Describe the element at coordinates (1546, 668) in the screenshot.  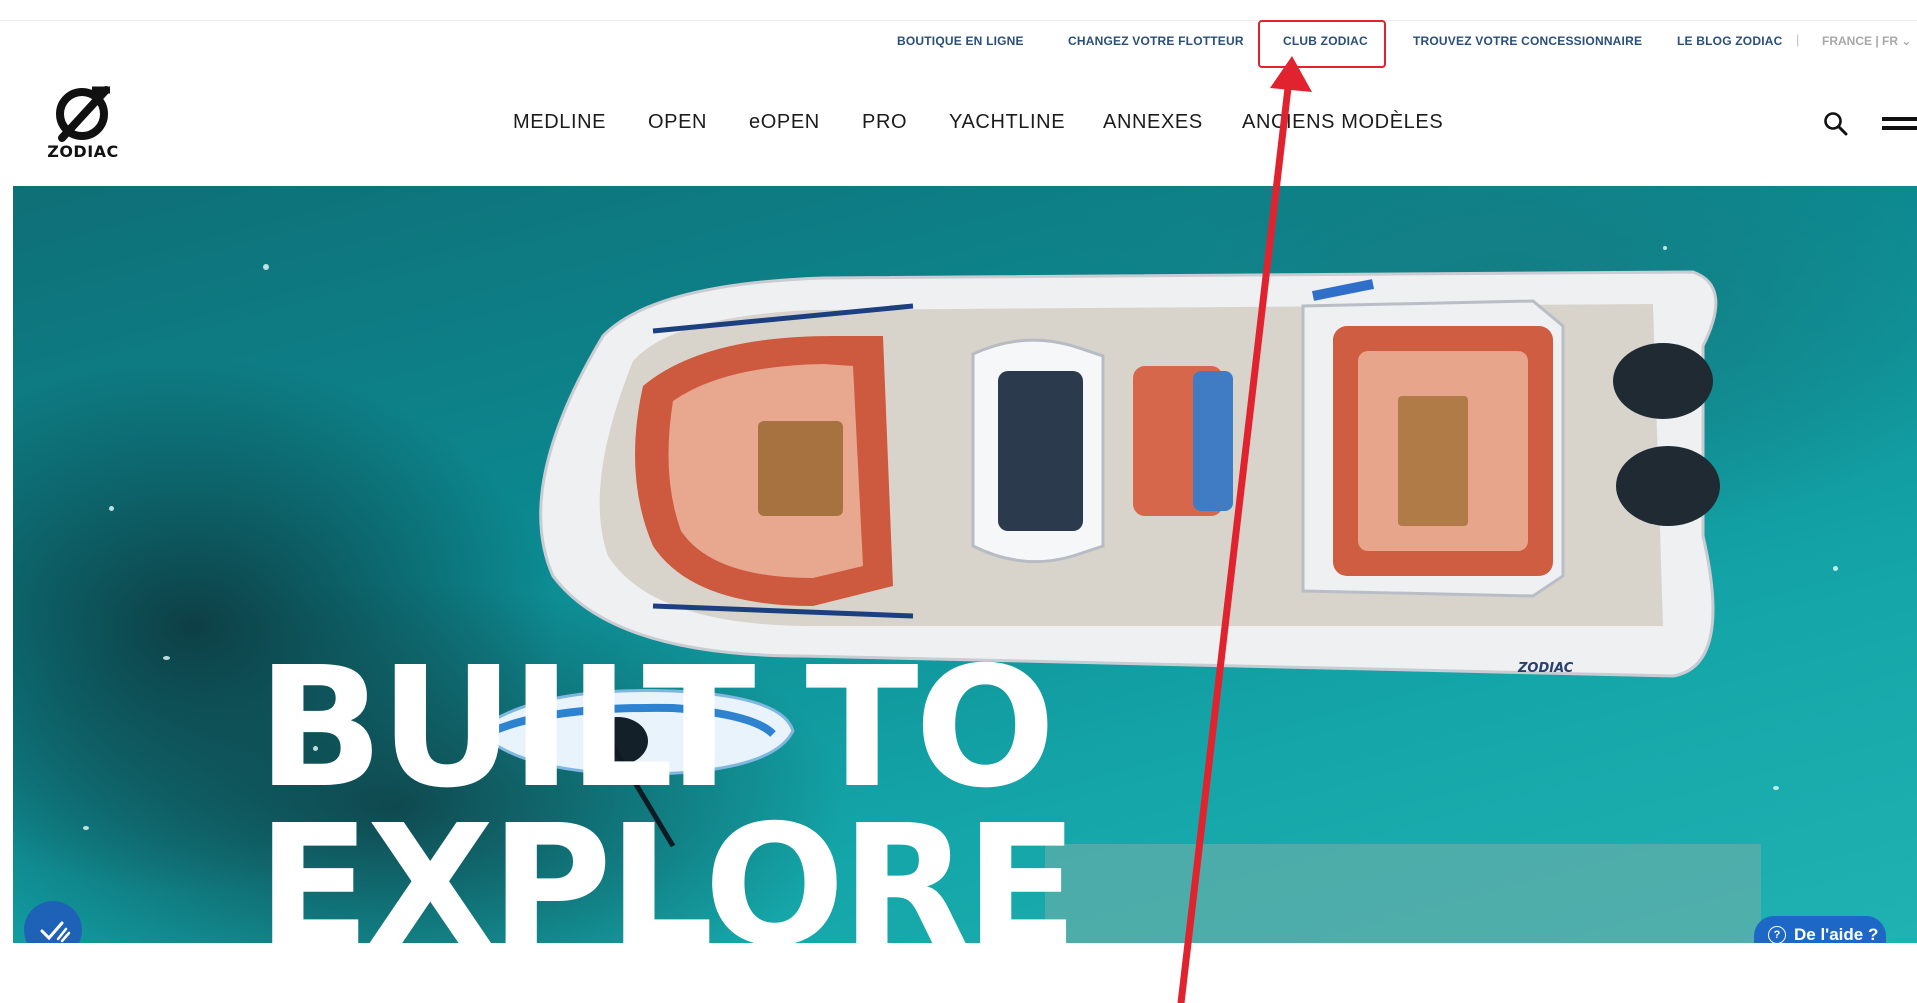
I see `boat-brand-mark: ZODIAC` at that location.